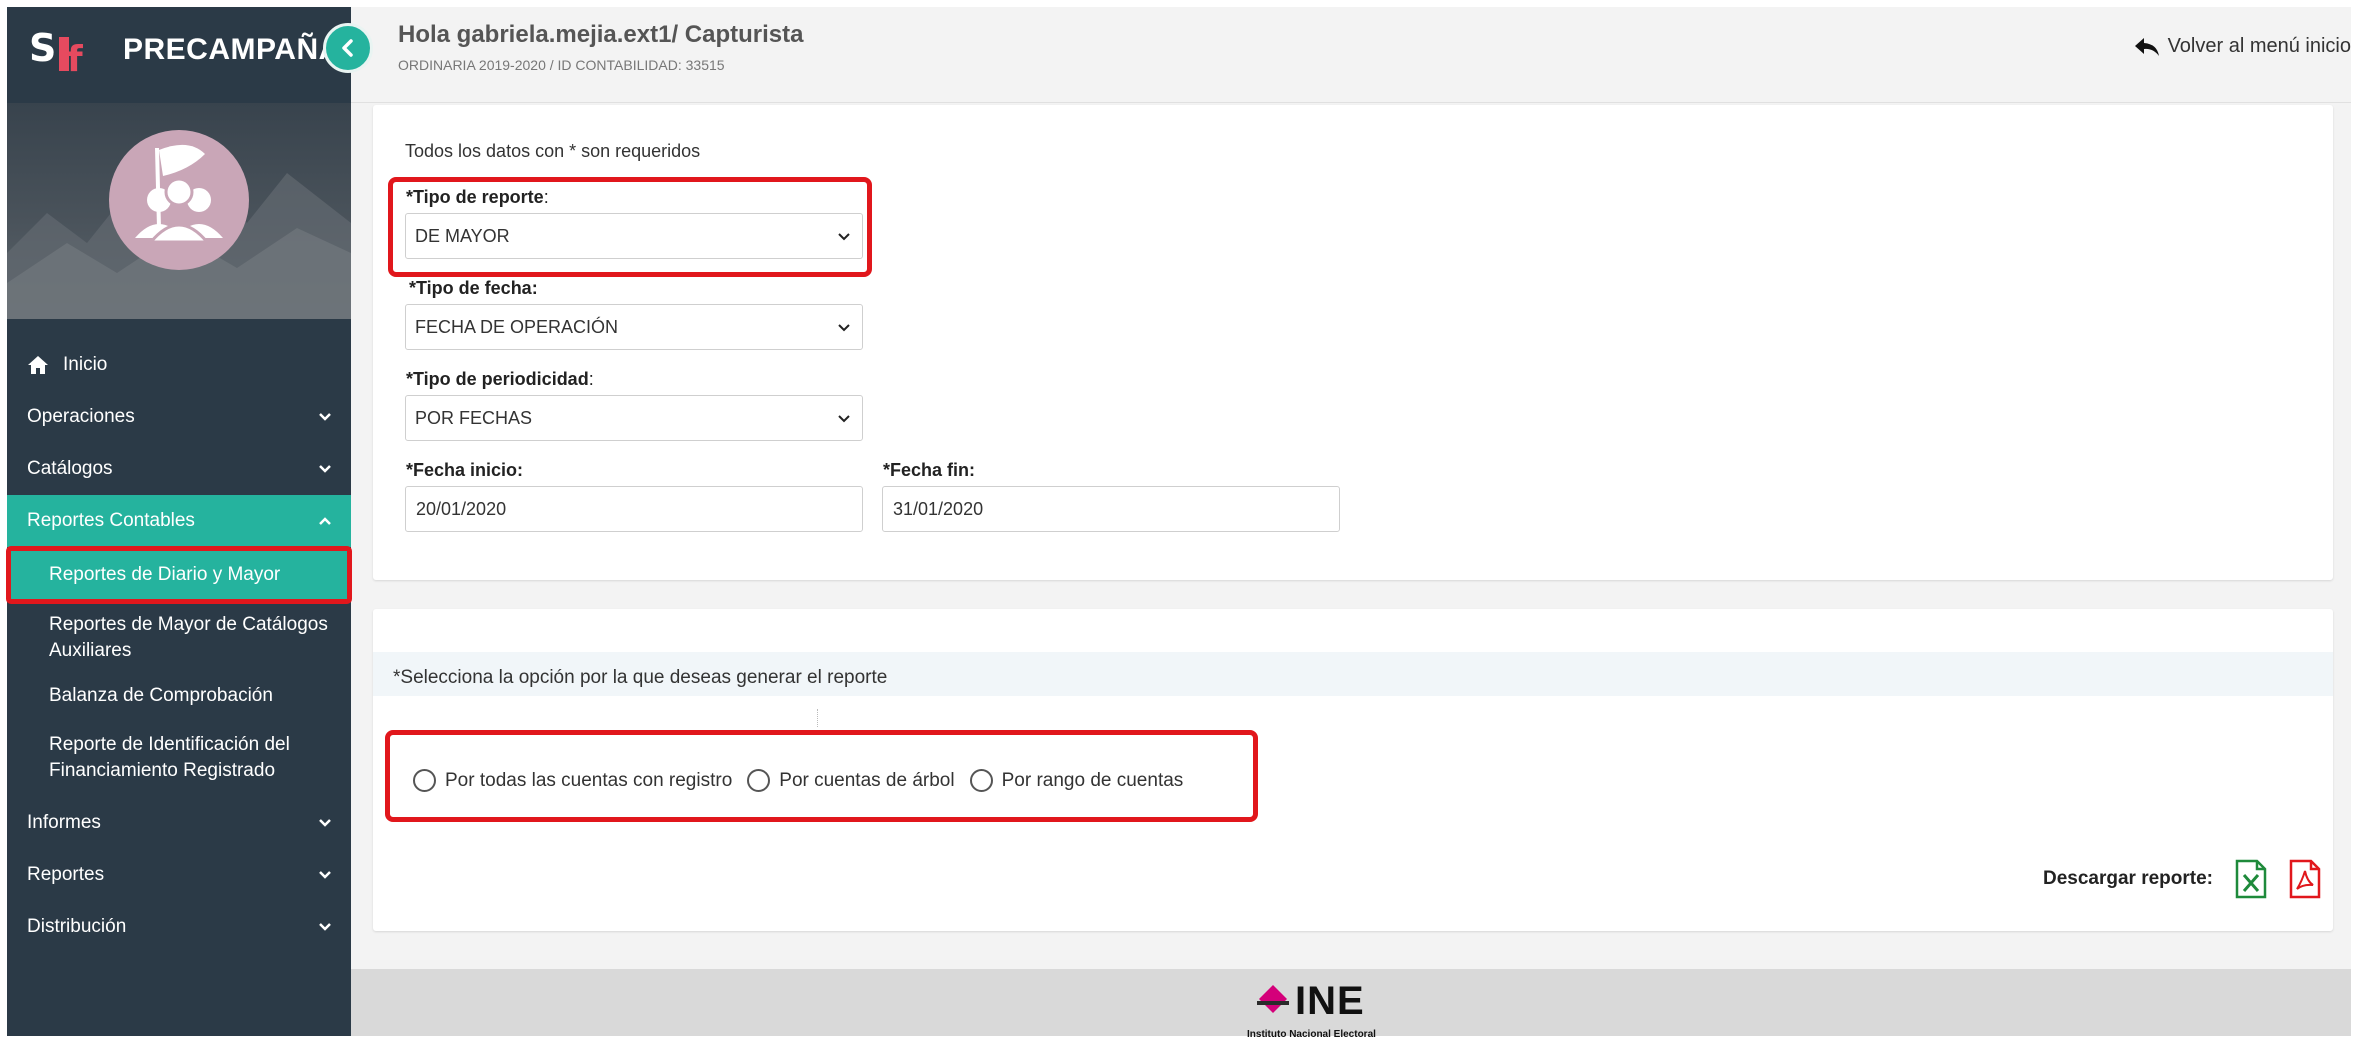 Image resolution: width=2358 pixels, height=1040 pixels. I want to click on avatar, so click(179, 200).